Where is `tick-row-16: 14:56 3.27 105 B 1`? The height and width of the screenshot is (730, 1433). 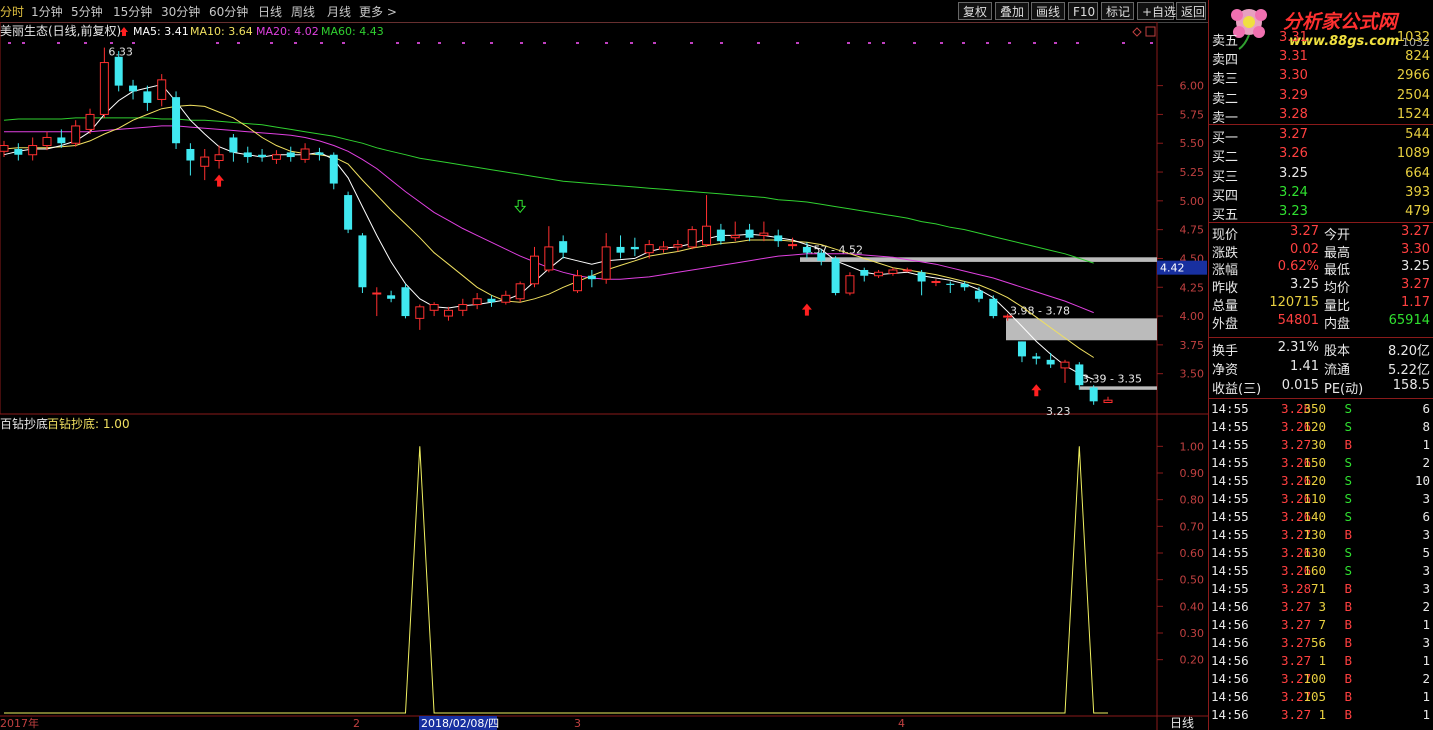 tick-row-16: 14:56 3.27 105 B 1 is located at coordinates (1321, 697).